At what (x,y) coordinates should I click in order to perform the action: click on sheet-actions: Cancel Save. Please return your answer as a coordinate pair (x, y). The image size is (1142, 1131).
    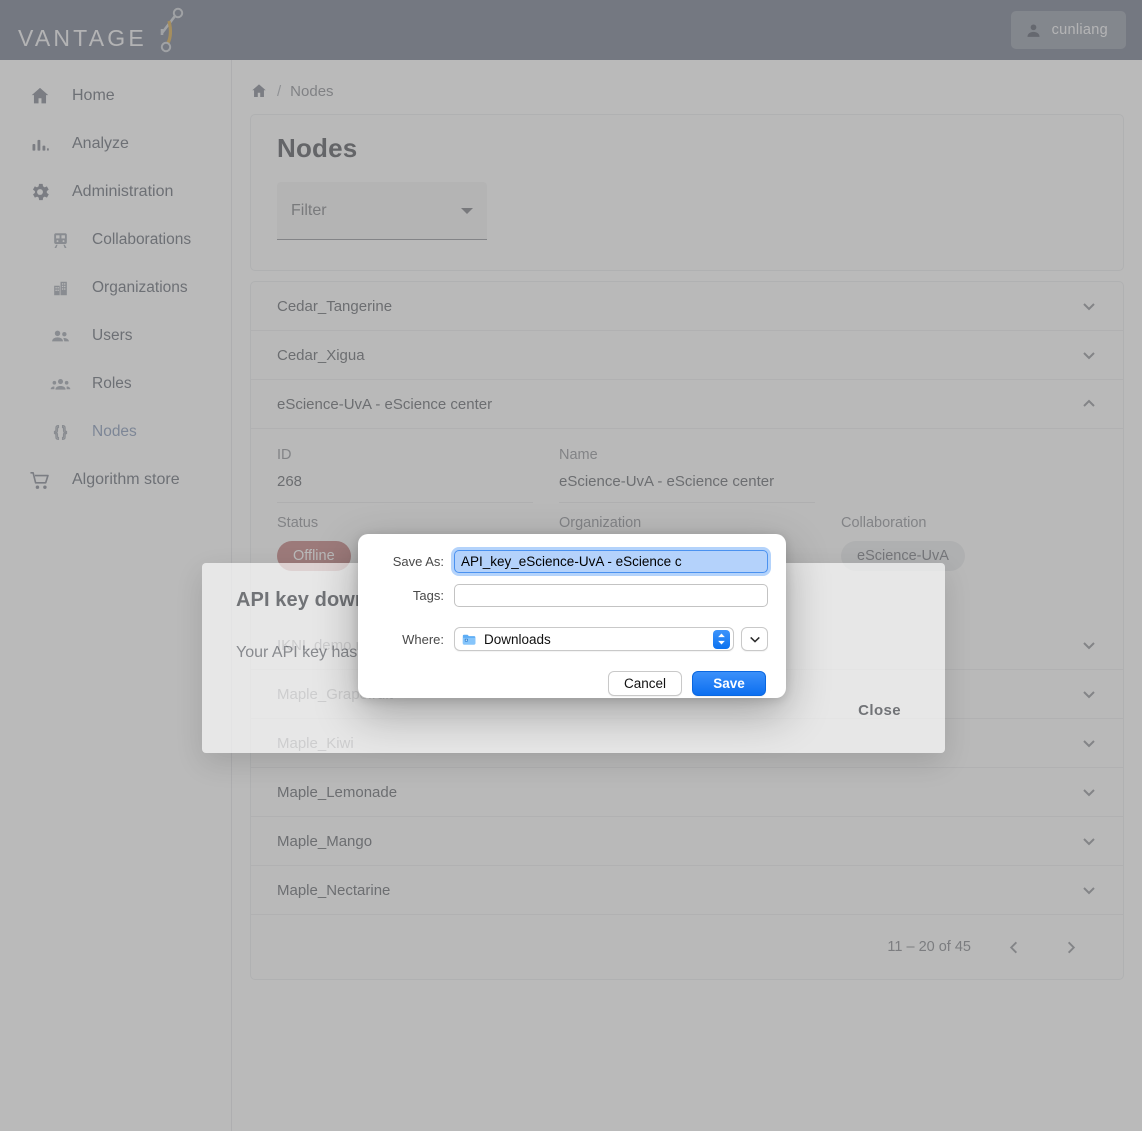
    Looking at the image, I should click on (572, 683).